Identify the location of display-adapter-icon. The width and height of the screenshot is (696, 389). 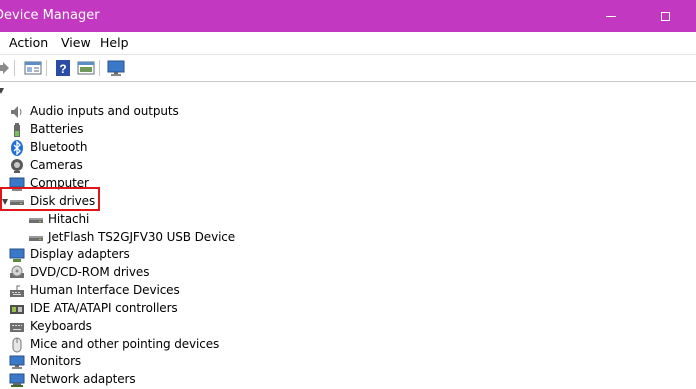
(17, 255).